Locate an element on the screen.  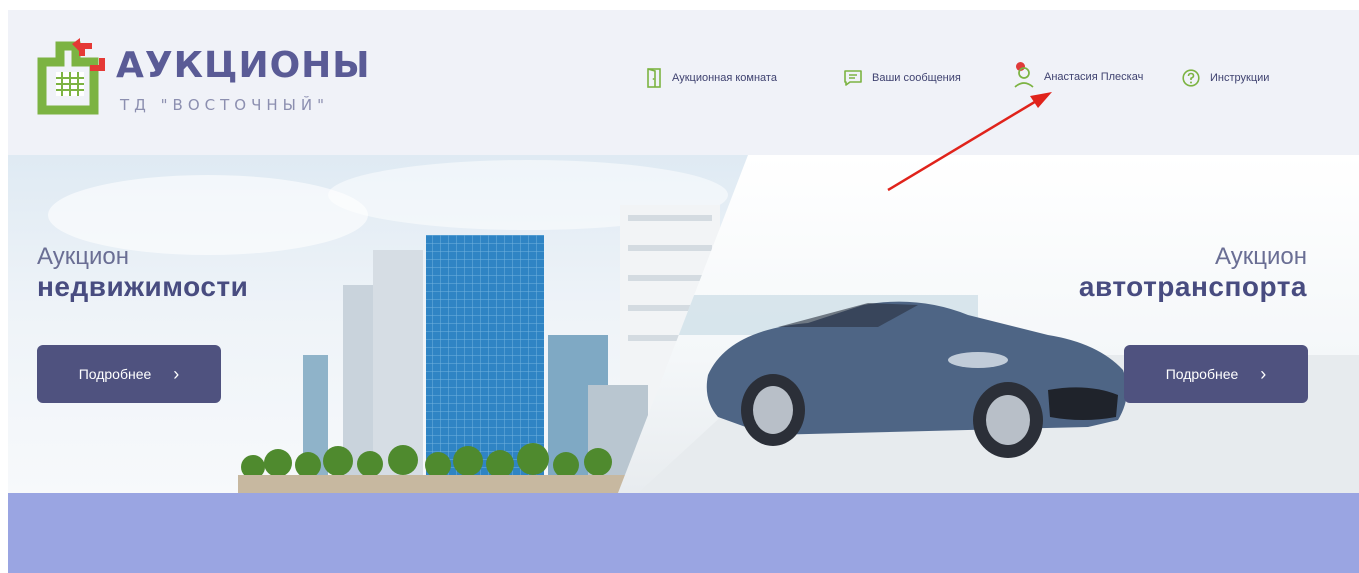
door-icon is located at coordinates (654, 78).